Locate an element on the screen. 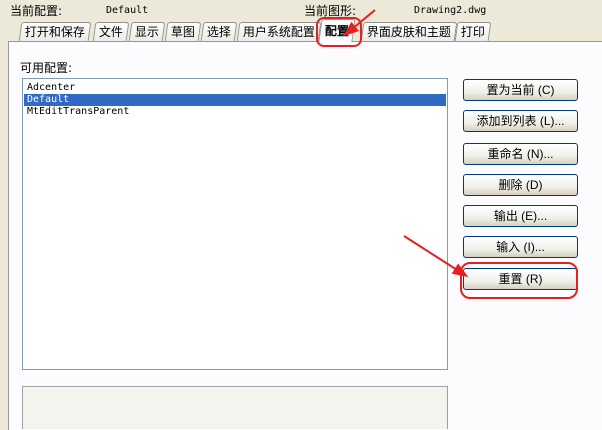  arrow-to-reset-button is located at coordinates (436, 256).